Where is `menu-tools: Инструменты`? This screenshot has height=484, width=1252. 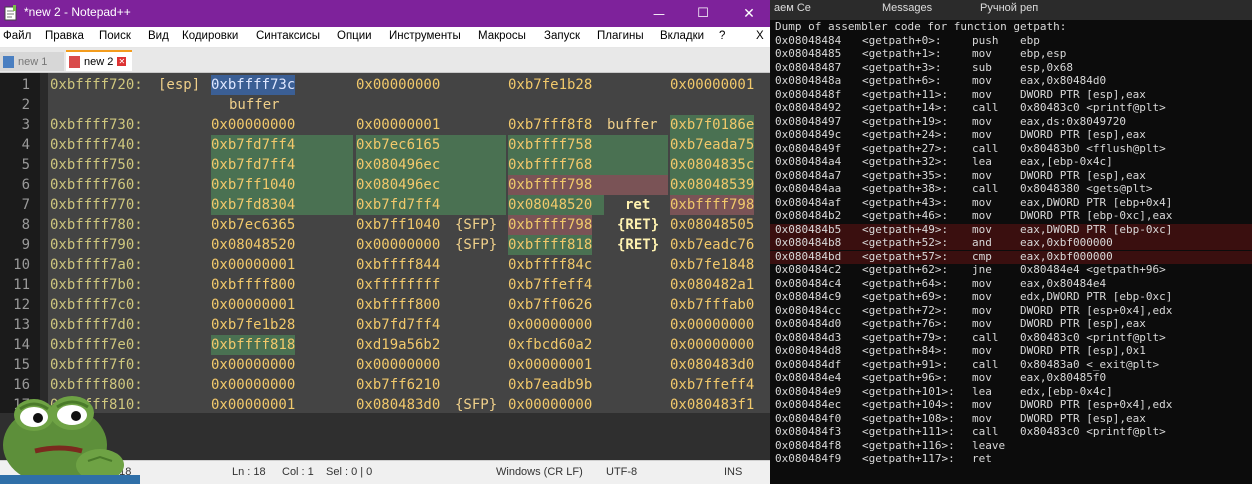
menu-tools: Инструменты is located at coordinates (425, 36).